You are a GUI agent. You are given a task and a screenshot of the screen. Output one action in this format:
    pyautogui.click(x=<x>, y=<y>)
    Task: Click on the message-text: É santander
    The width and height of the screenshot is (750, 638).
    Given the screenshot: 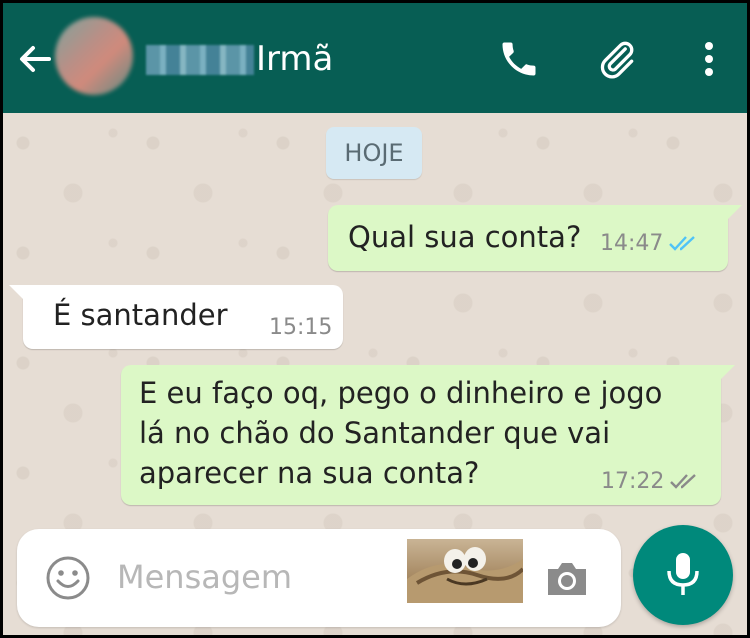 What is the action you would take?
    pyautogui.click(x=140, y=315)
    